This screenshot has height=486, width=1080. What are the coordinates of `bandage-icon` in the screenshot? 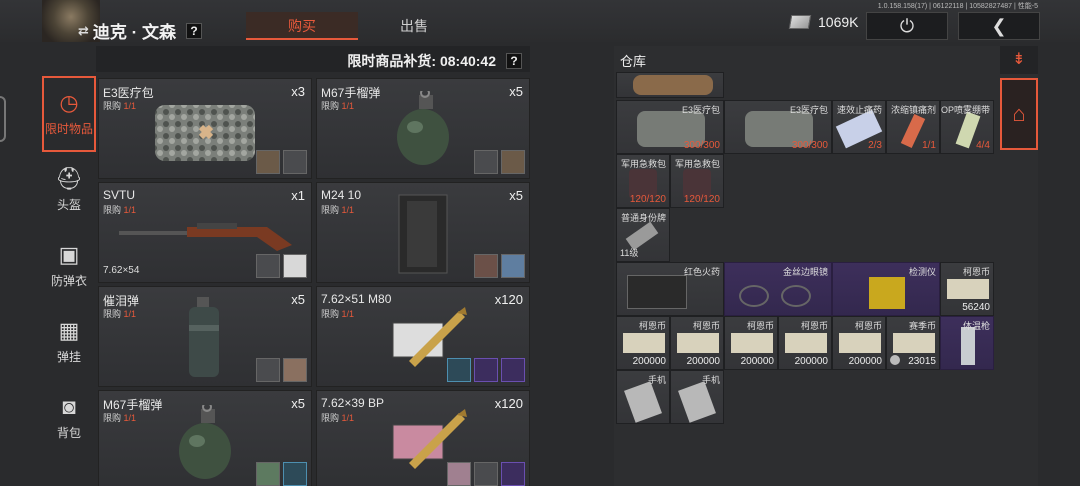 It's located at (268, 162).